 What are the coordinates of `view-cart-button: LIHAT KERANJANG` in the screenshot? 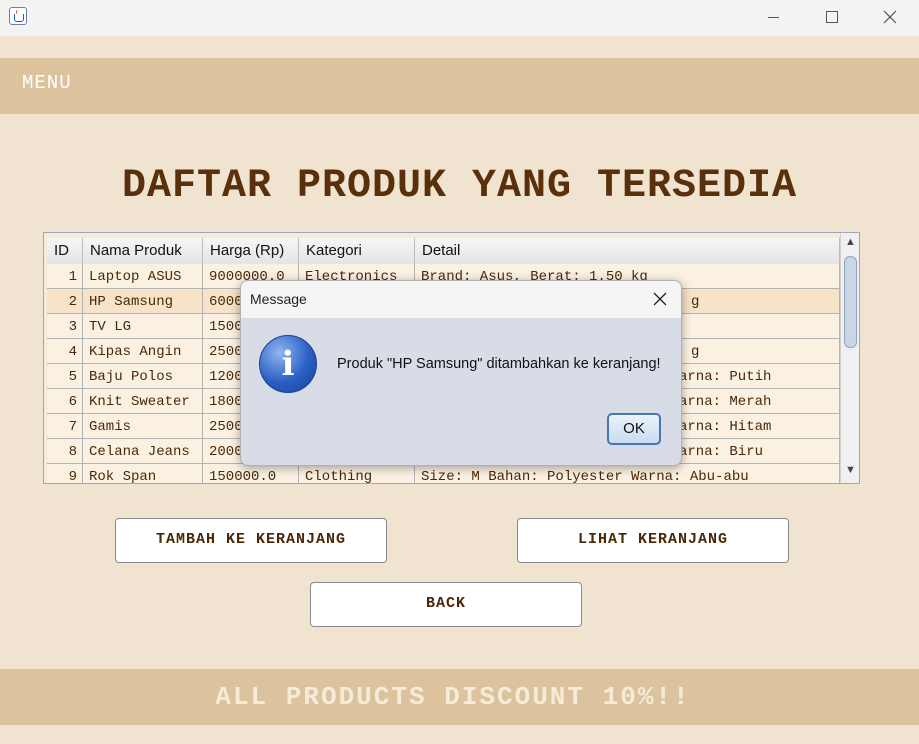 It's located at (653, 540).